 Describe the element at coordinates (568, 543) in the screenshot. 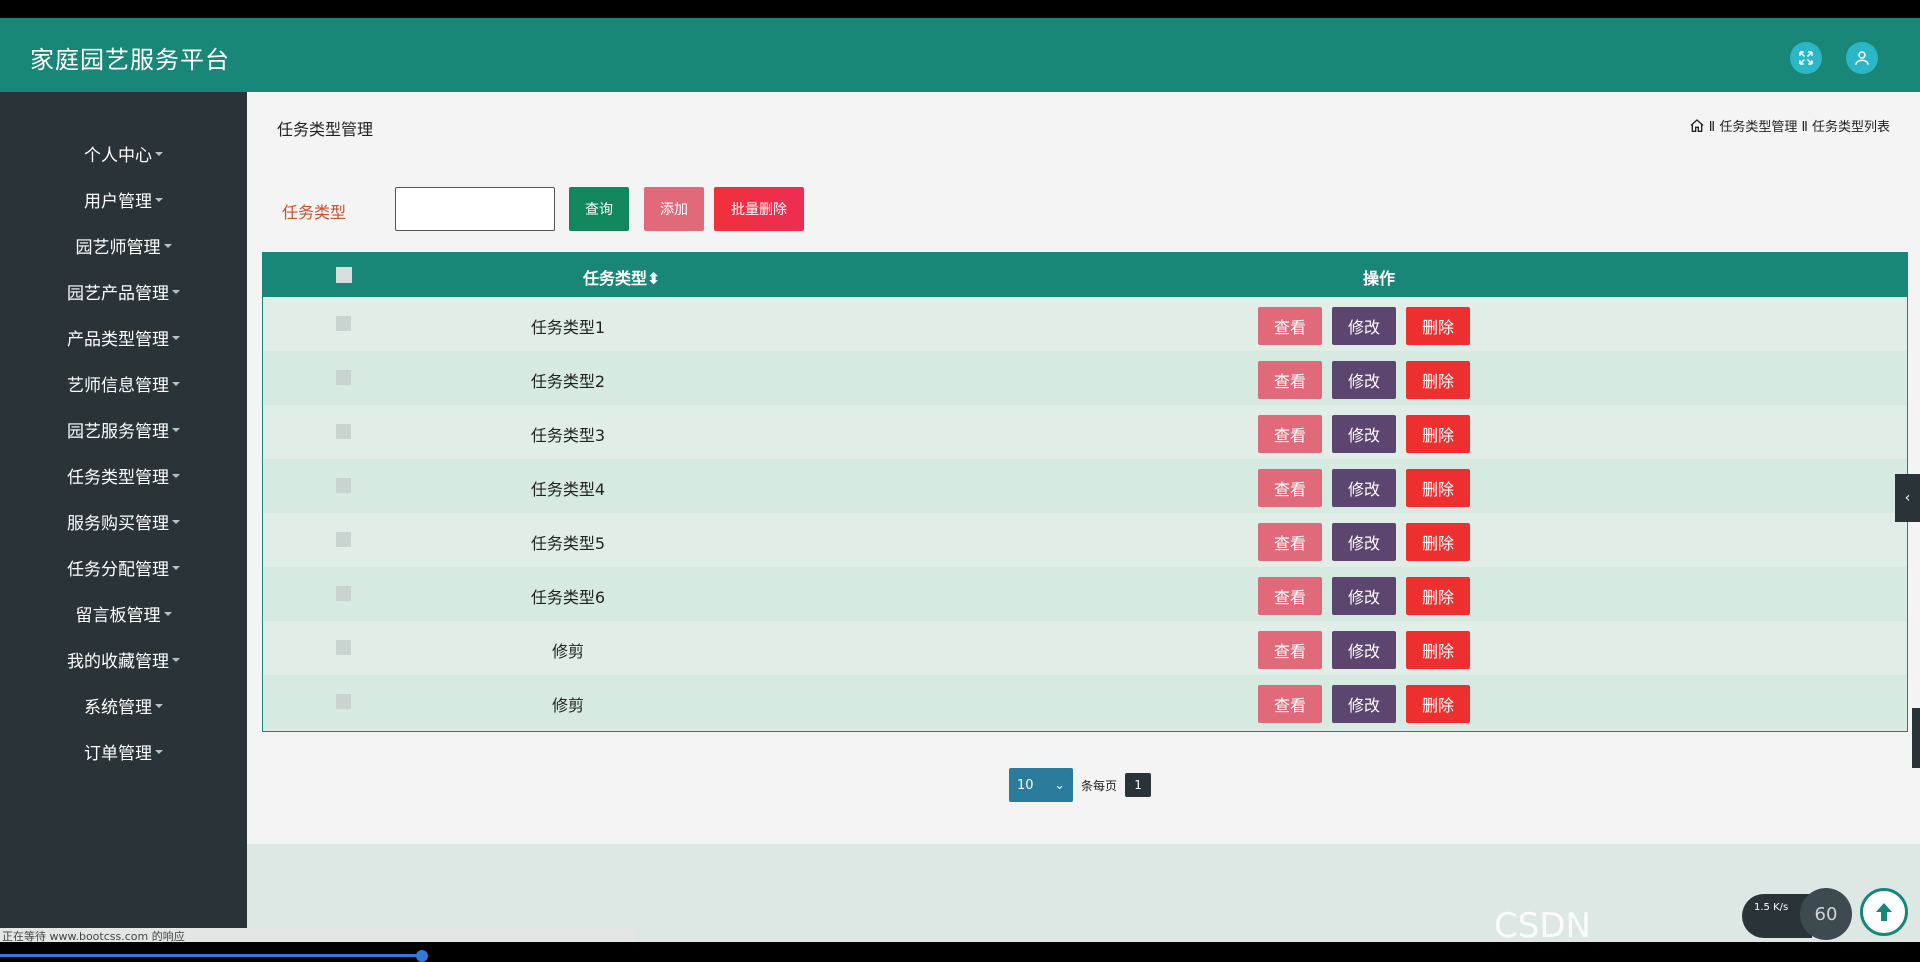

I see `task-type-cell: 任务类型5` at that location.